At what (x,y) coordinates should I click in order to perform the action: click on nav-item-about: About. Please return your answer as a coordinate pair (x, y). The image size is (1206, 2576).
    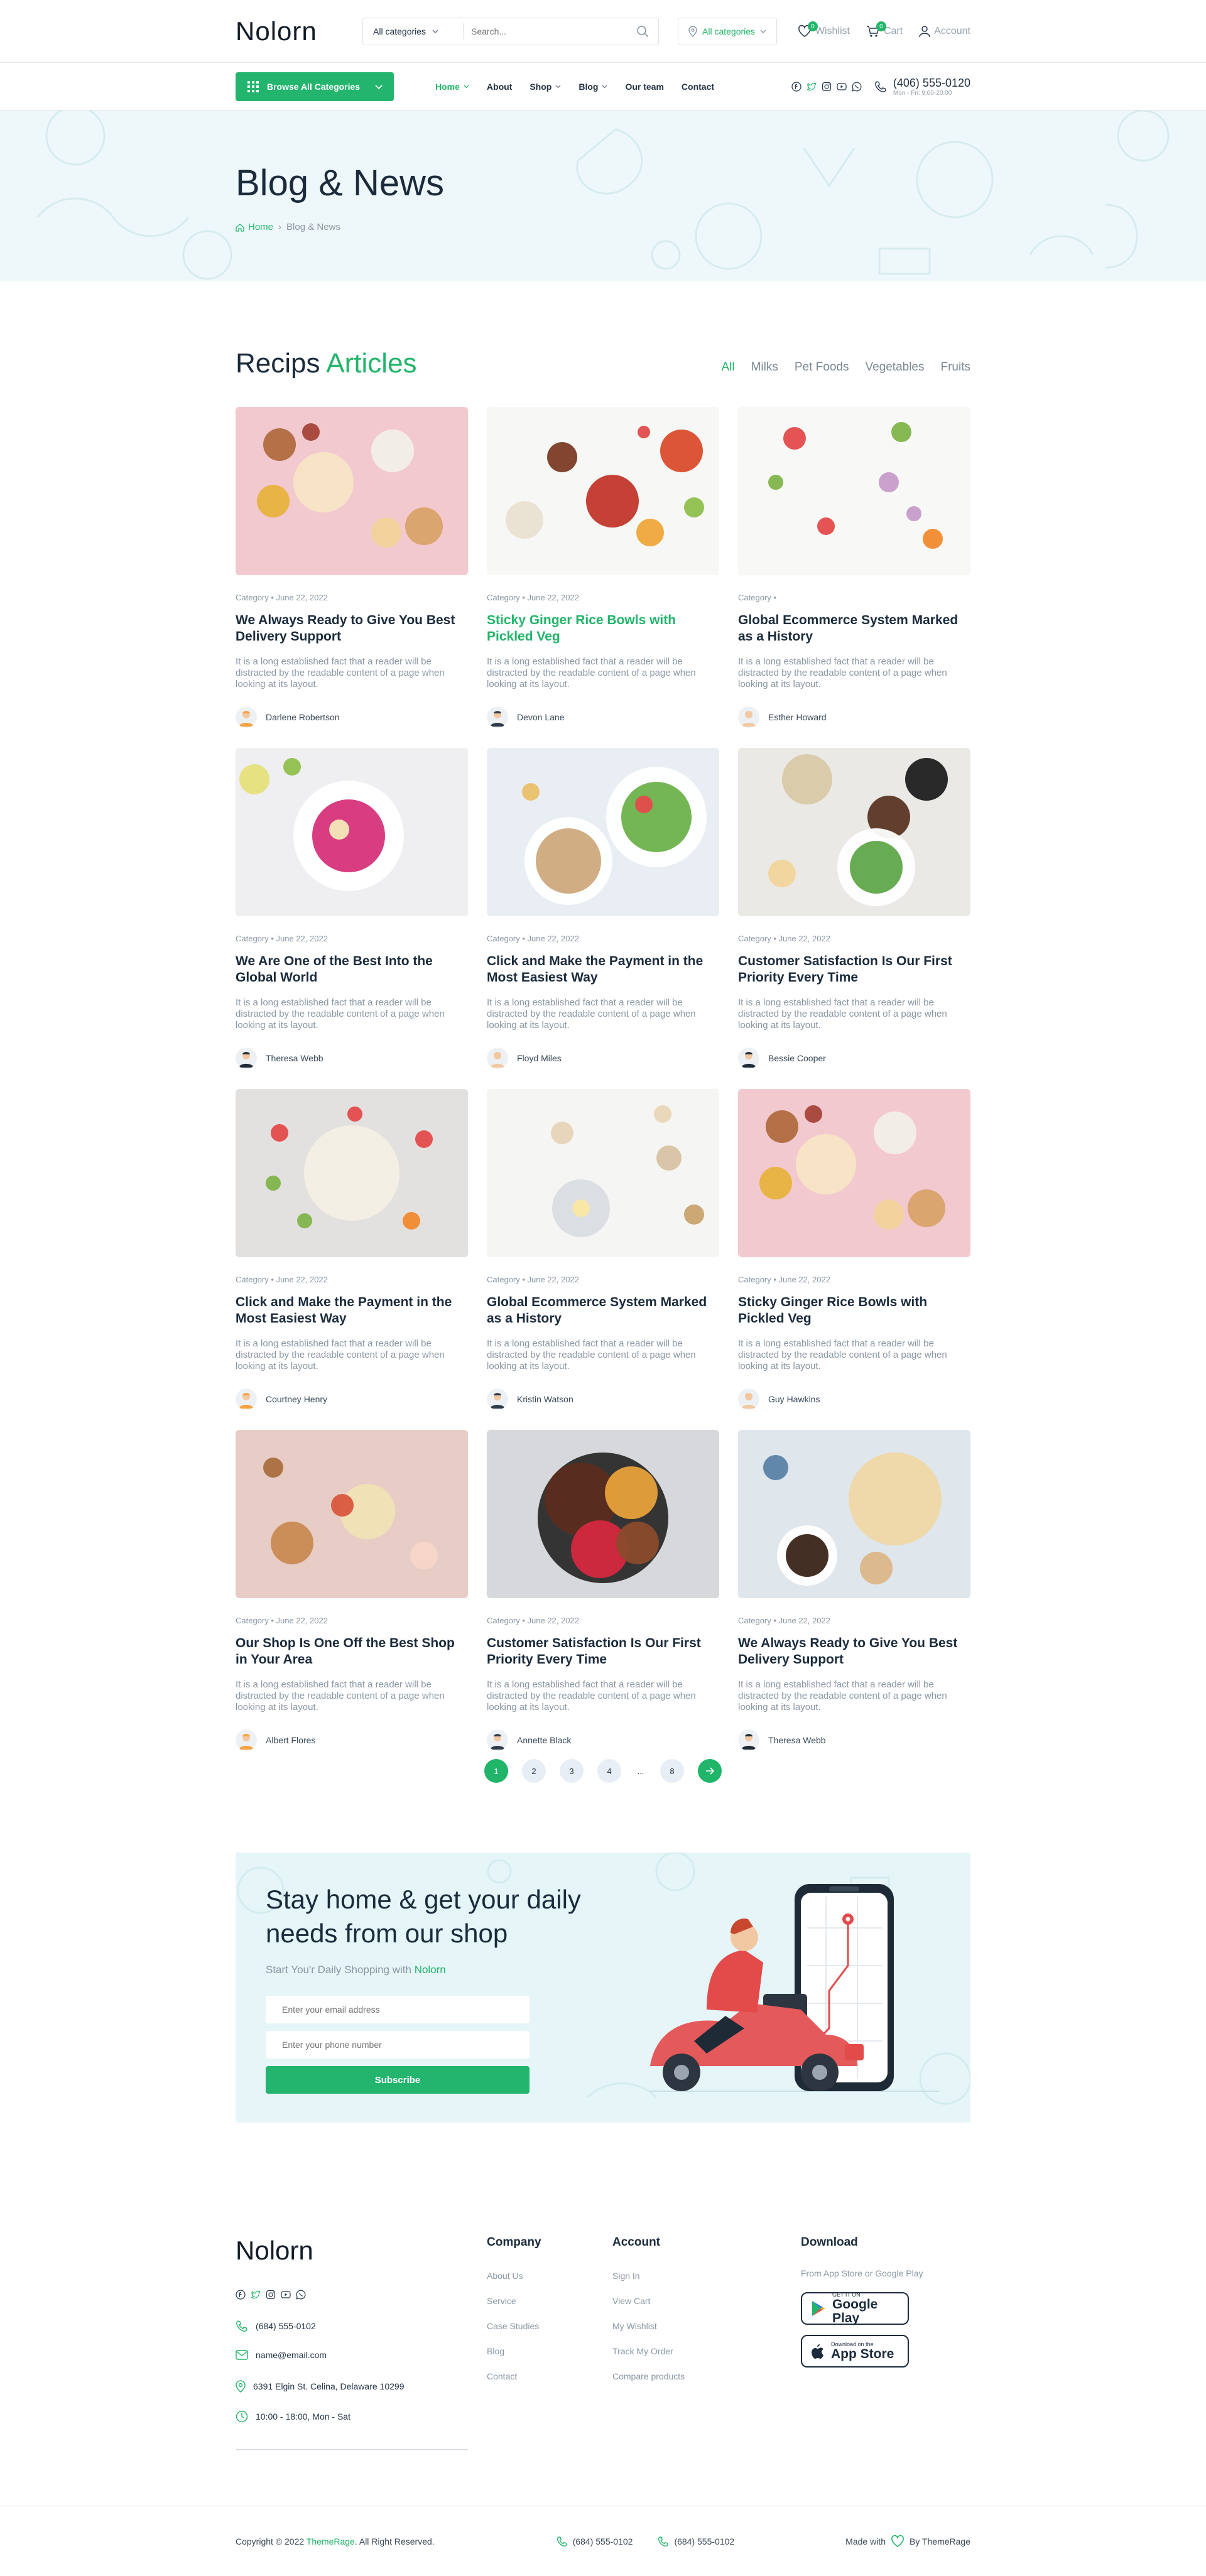
    Looking at the image, I should click on (500, 87).